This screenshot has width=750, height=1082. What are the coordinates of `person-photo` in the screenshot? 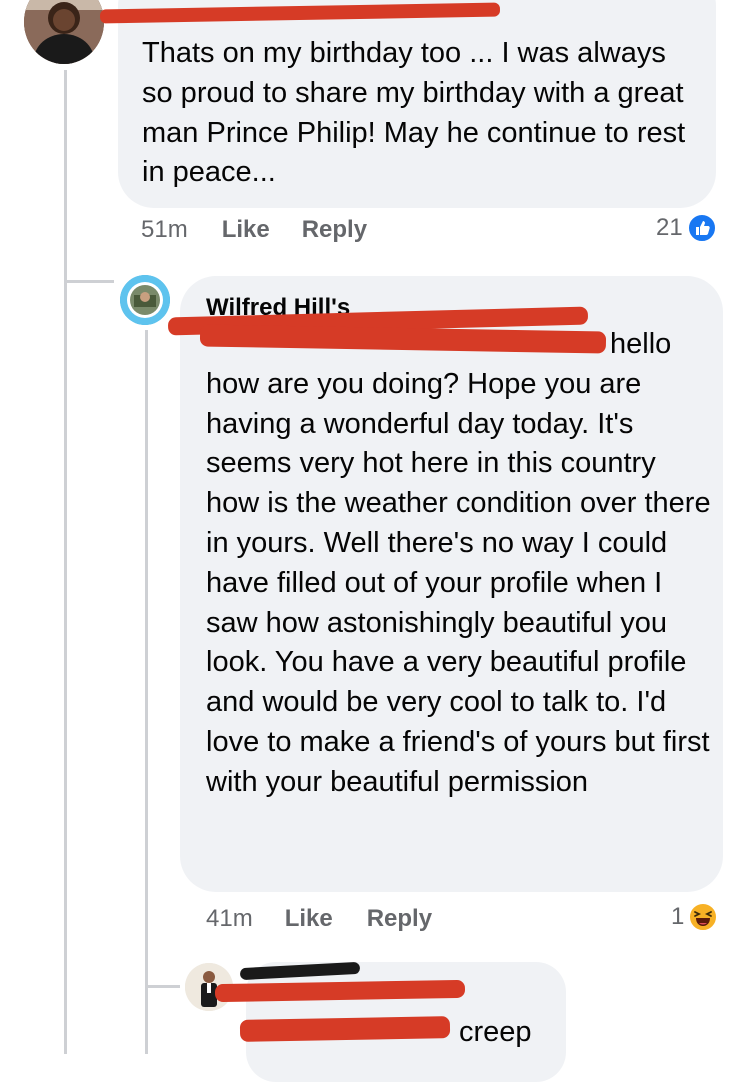 It's located at (64, 32).